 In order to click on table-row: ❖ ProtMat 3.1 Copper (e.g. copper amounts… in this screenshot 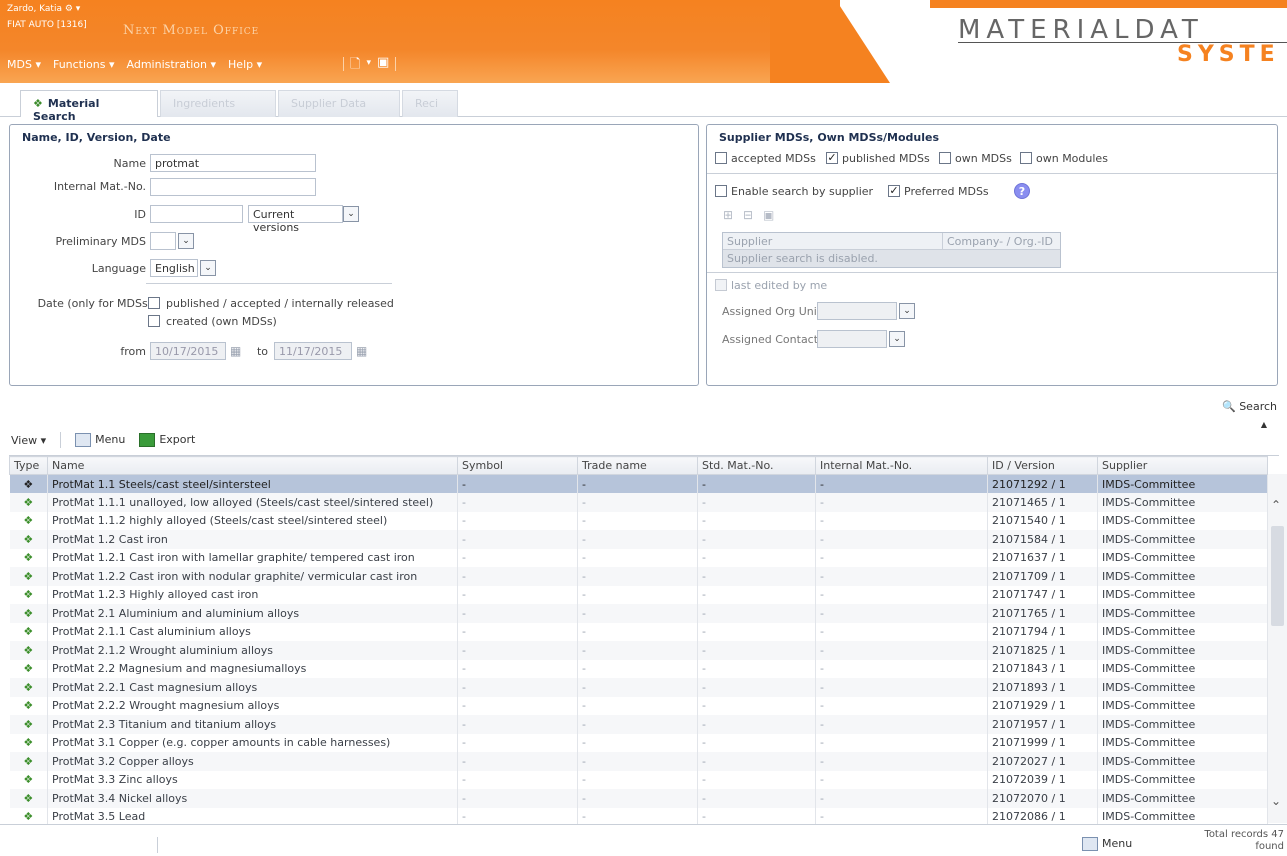, I will do `click(638, 742)`.